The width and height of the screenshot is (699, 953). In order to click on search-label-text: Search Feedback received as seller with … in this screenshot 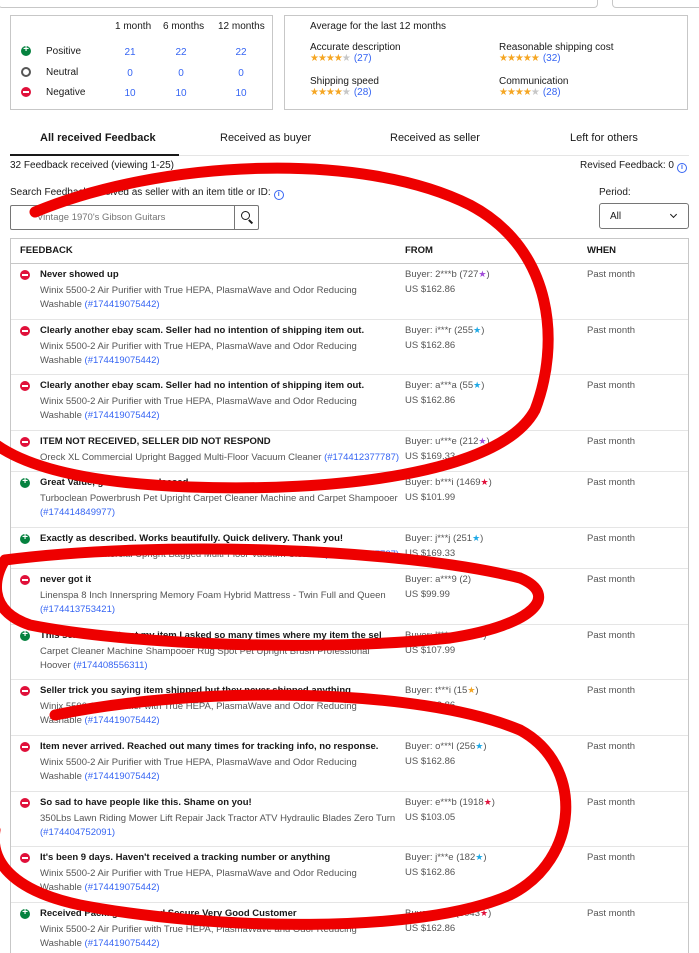, I will do `click(140, 192)`.